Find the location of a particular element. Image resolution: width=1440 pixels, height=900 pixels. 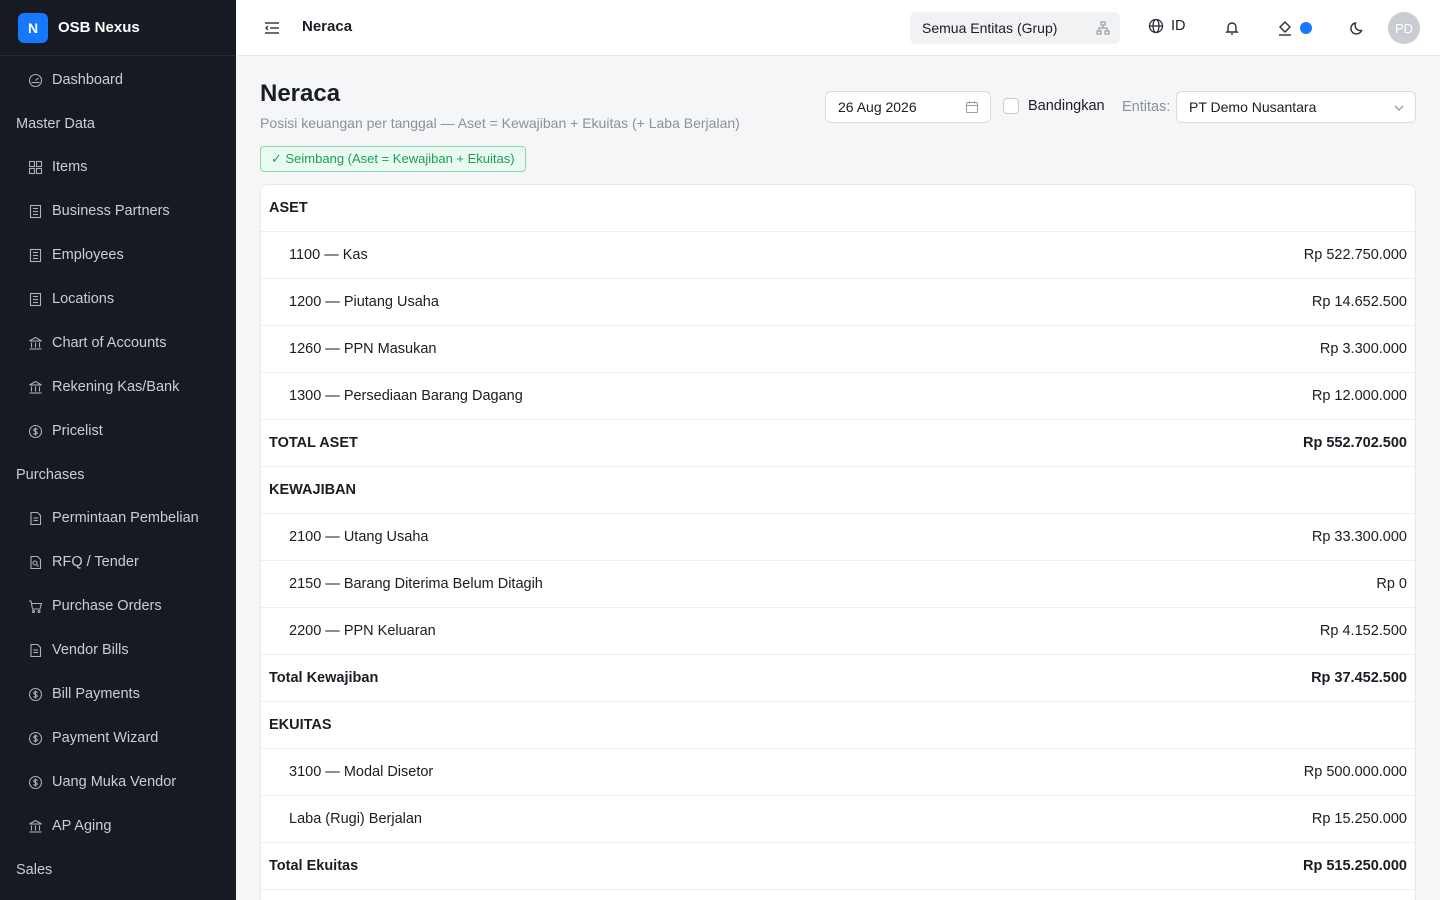

row-label: EKUITAS is located at coordinates (300, 725).